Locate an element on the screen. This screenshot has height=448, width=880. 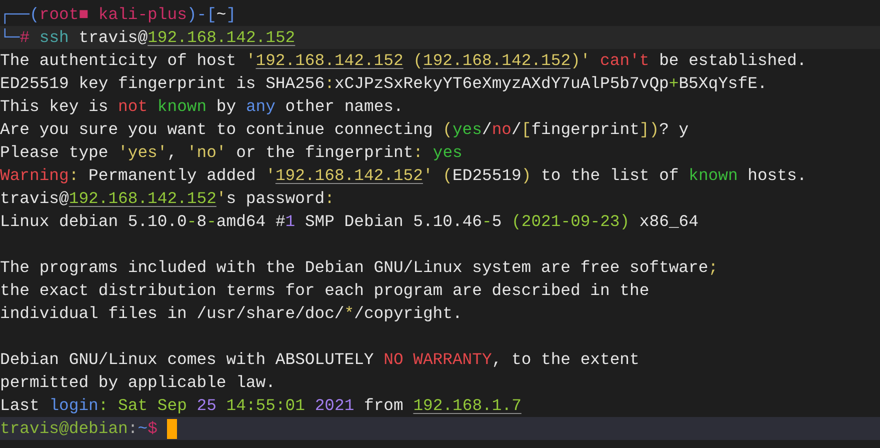
text-cursor is located at coordinates (172, 428).